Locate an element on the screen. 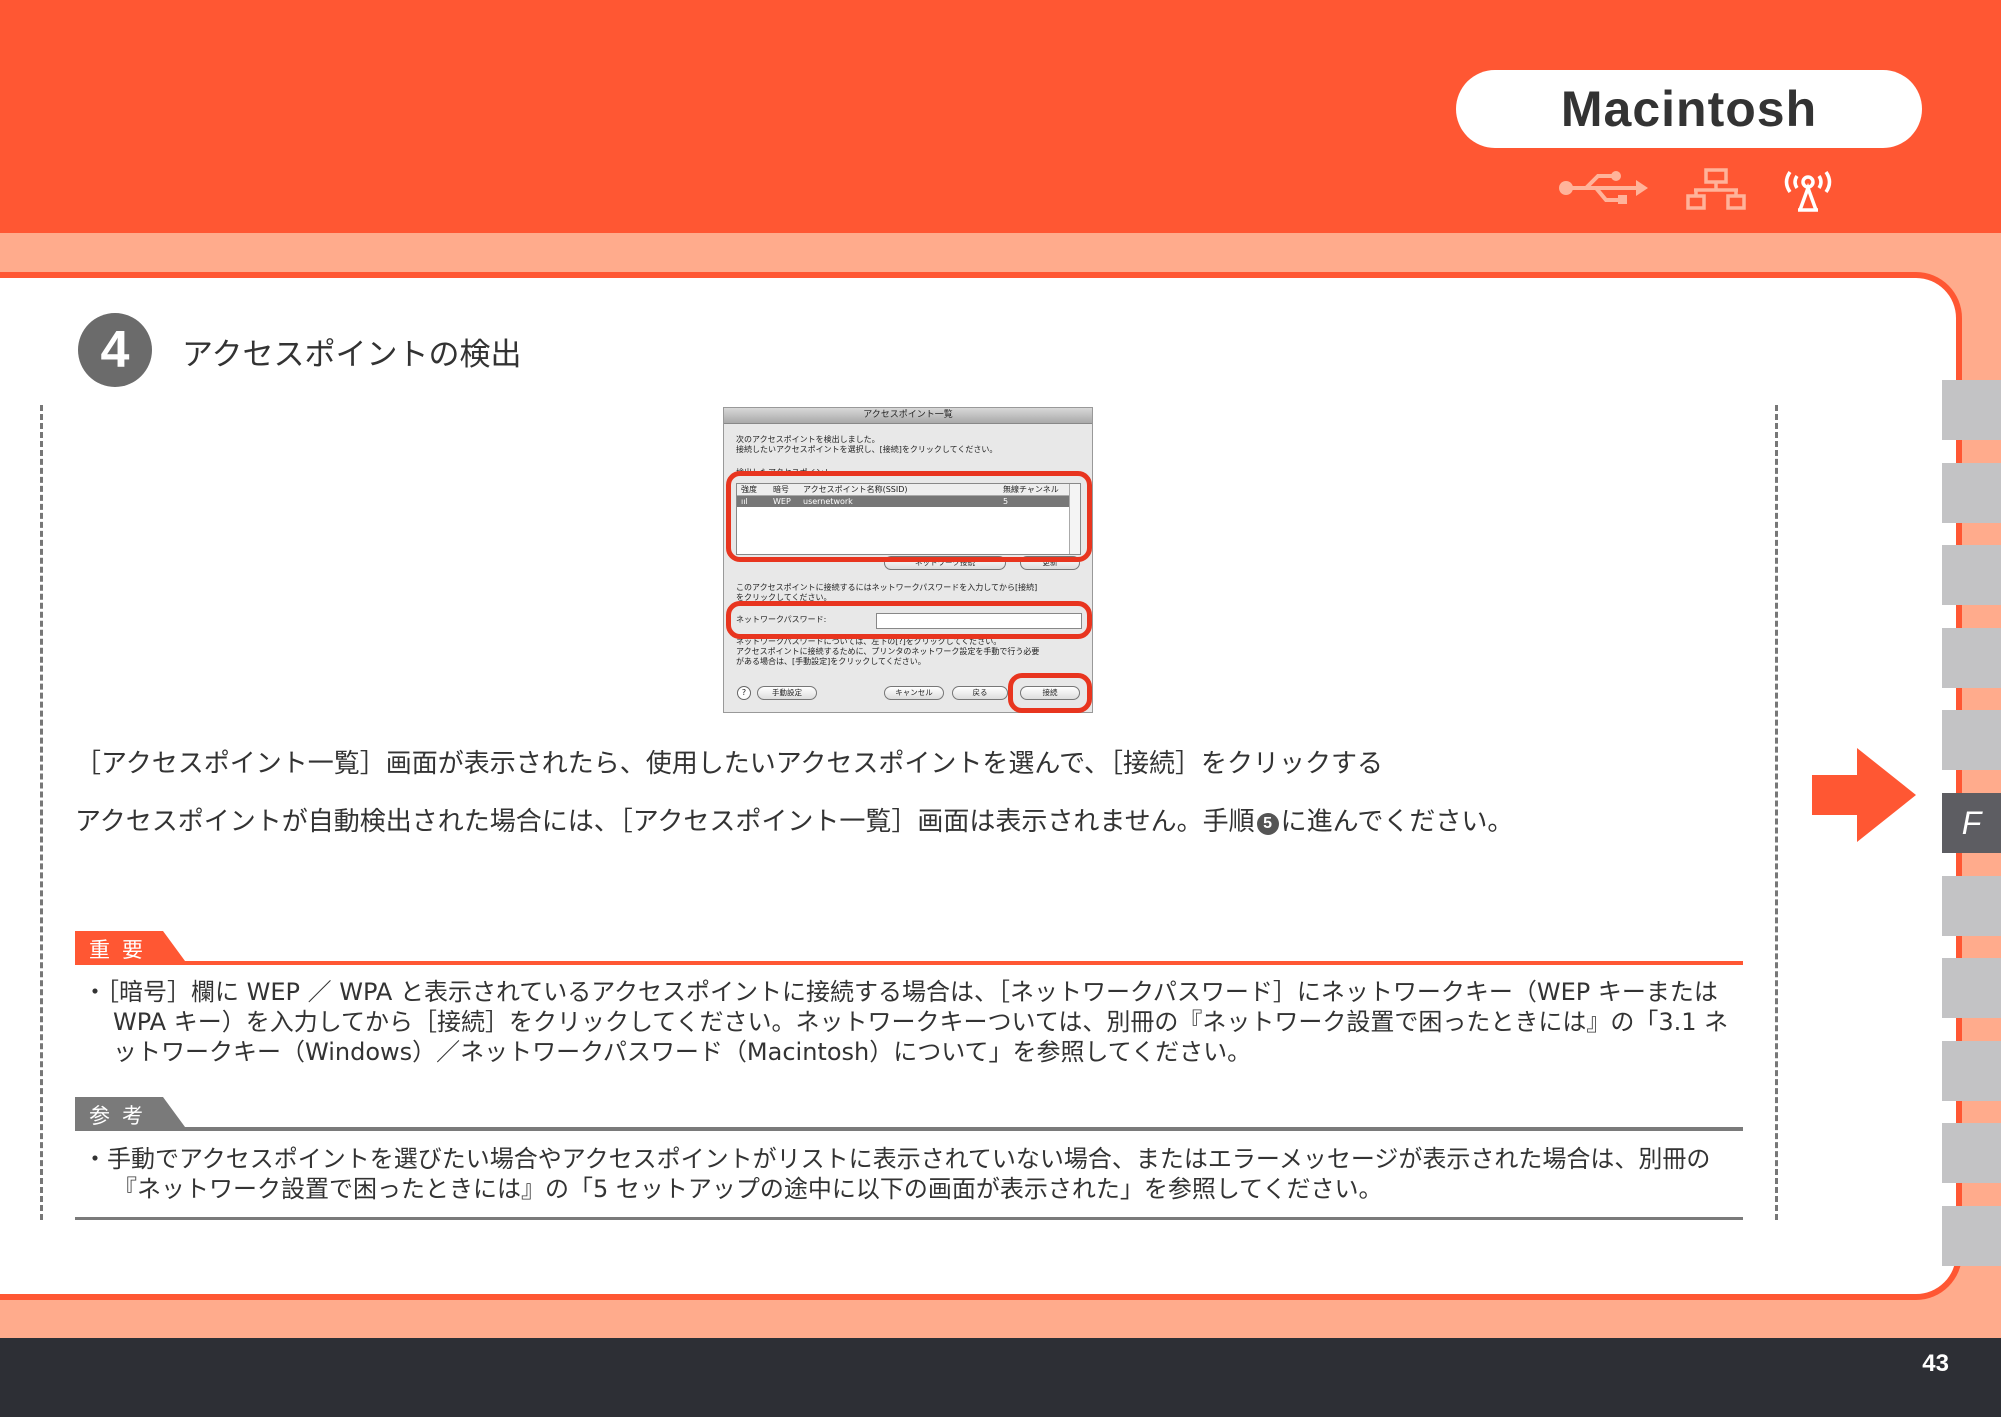 Image resolution: width=2001 pixels, height=1417 pixels. usb-icon is located at coordinates (1603, 187).